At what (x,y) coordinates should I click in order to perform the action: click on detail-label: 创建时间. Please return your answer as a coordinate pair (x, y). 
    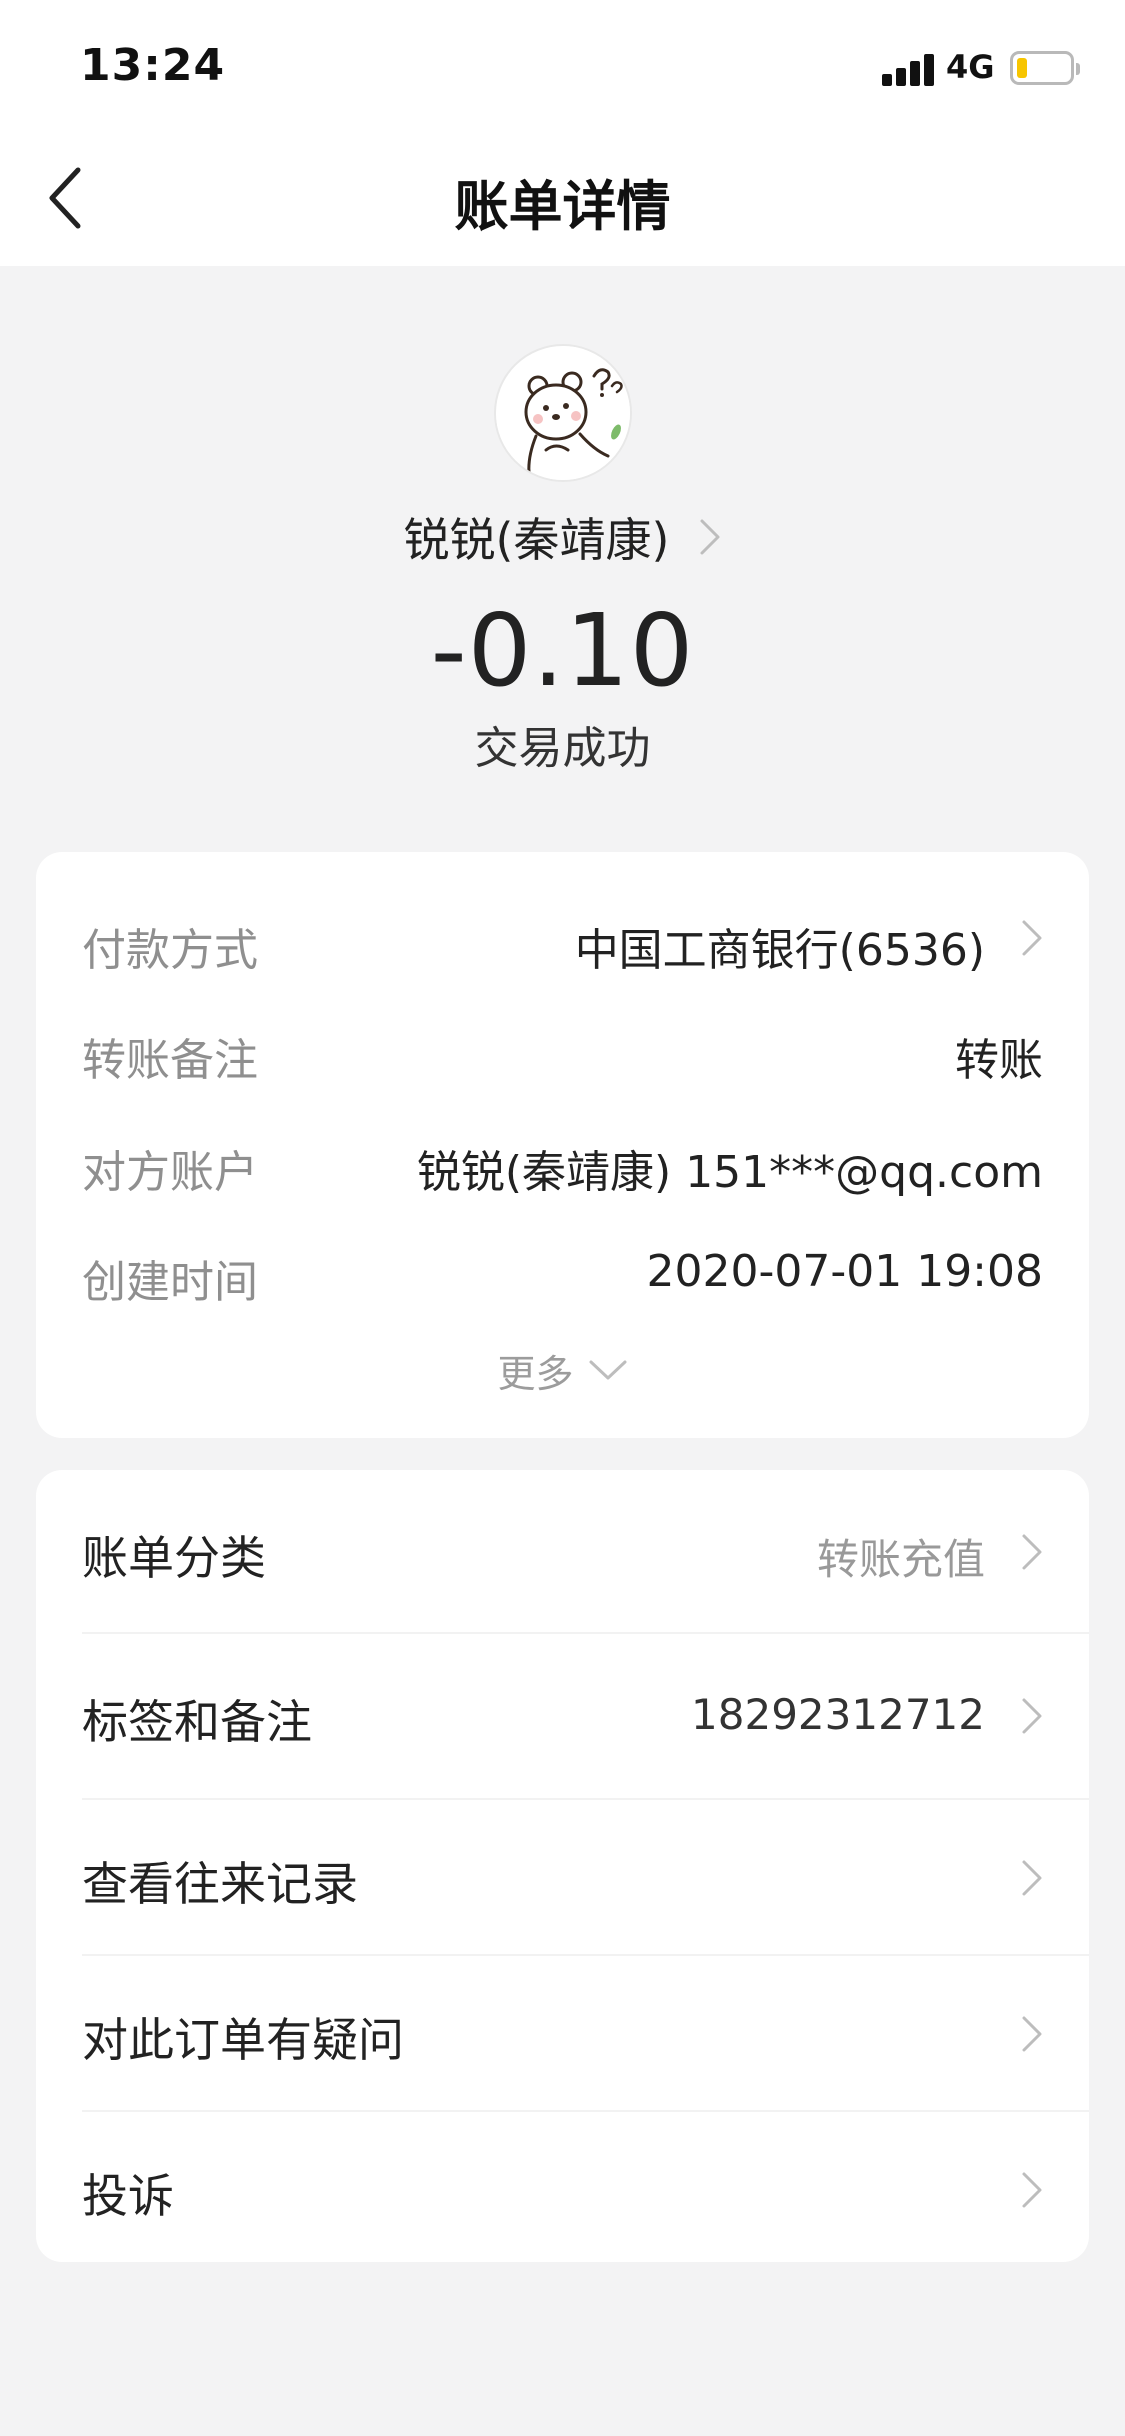
    Looking at the image, I should click on (170, 1282).